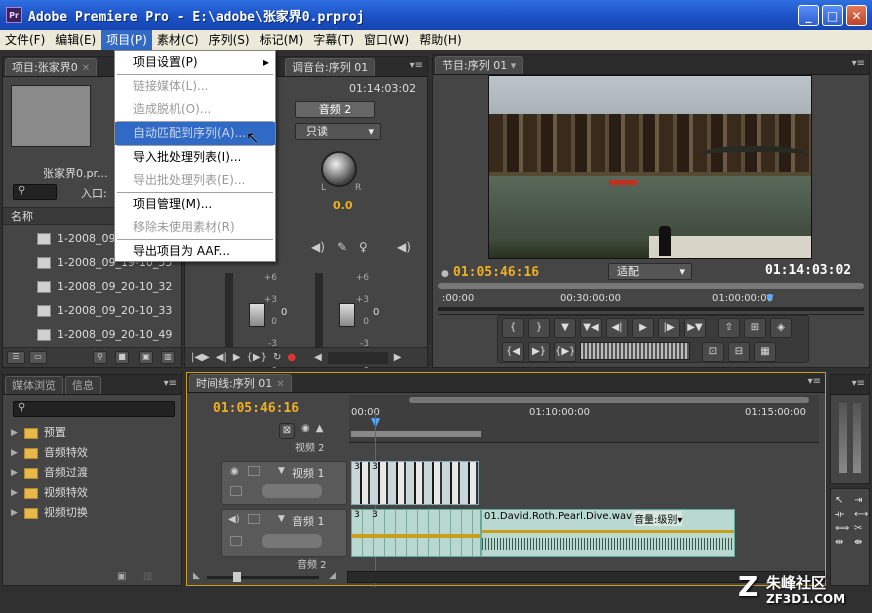 The height and width of the screenshot is (613, 872). Describe the element at coordinates (332, 576) in the screenshot. I see `zoom-in-icon: ◢` at that location.